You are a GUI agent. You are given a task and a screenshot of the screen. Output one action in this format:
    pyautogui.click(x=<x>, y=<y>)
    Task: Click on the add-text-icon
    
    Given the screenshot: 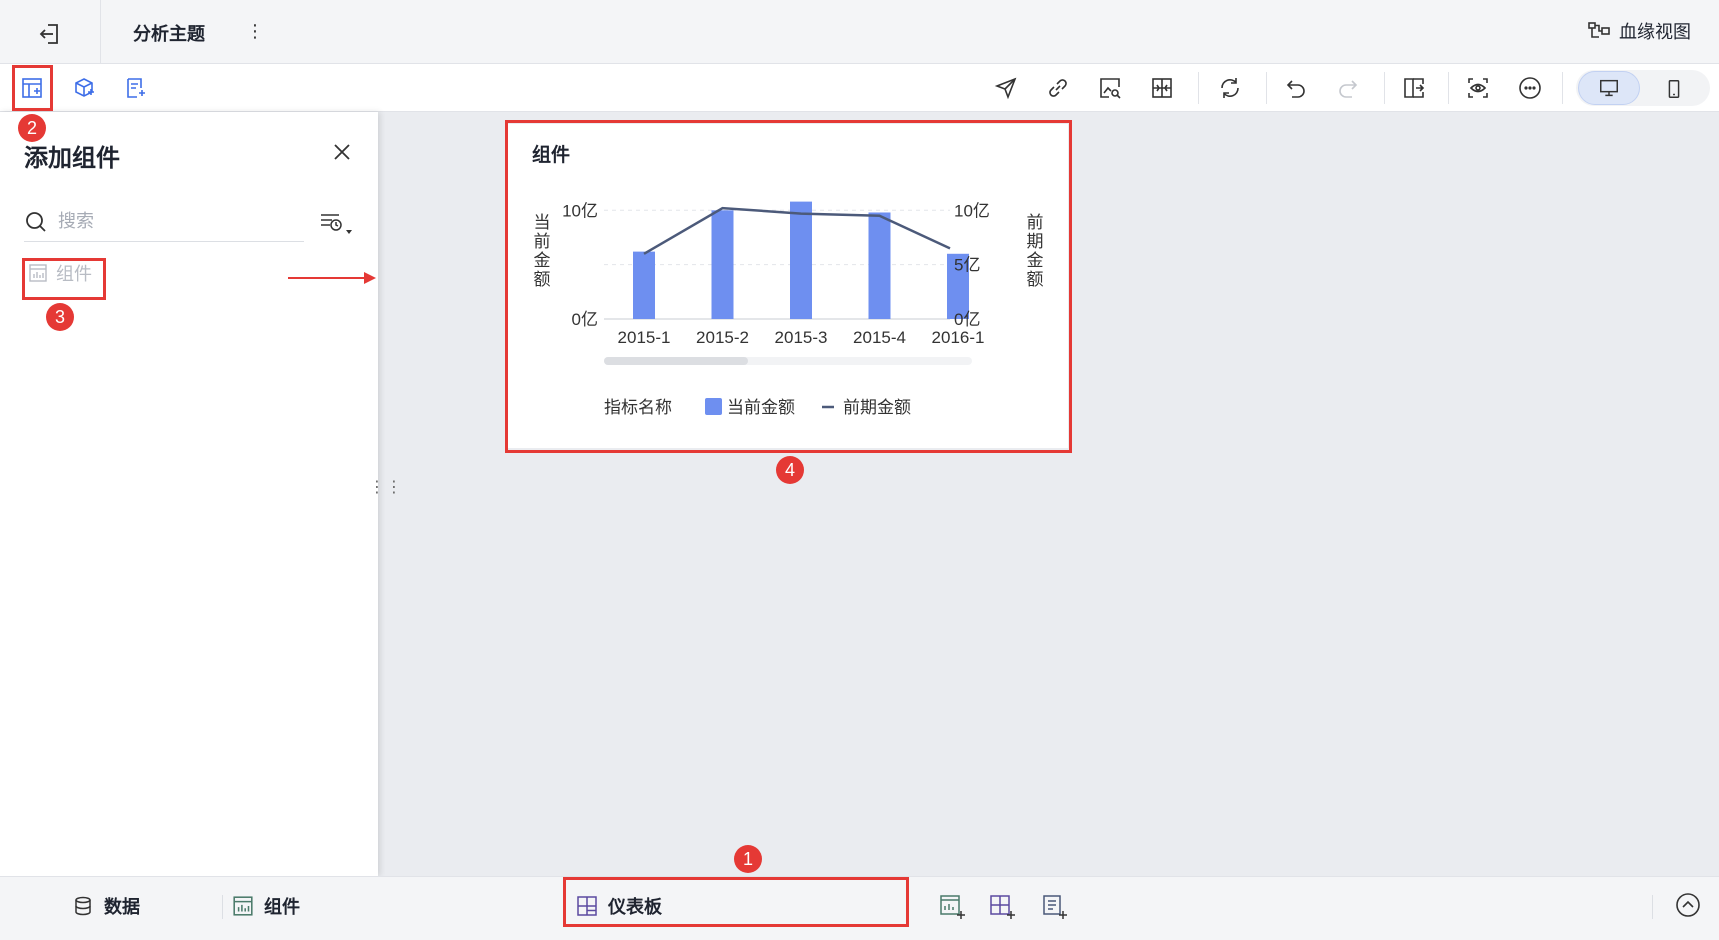 What is the action you would take?
    pyautogui.click(x=136, y=88)
    